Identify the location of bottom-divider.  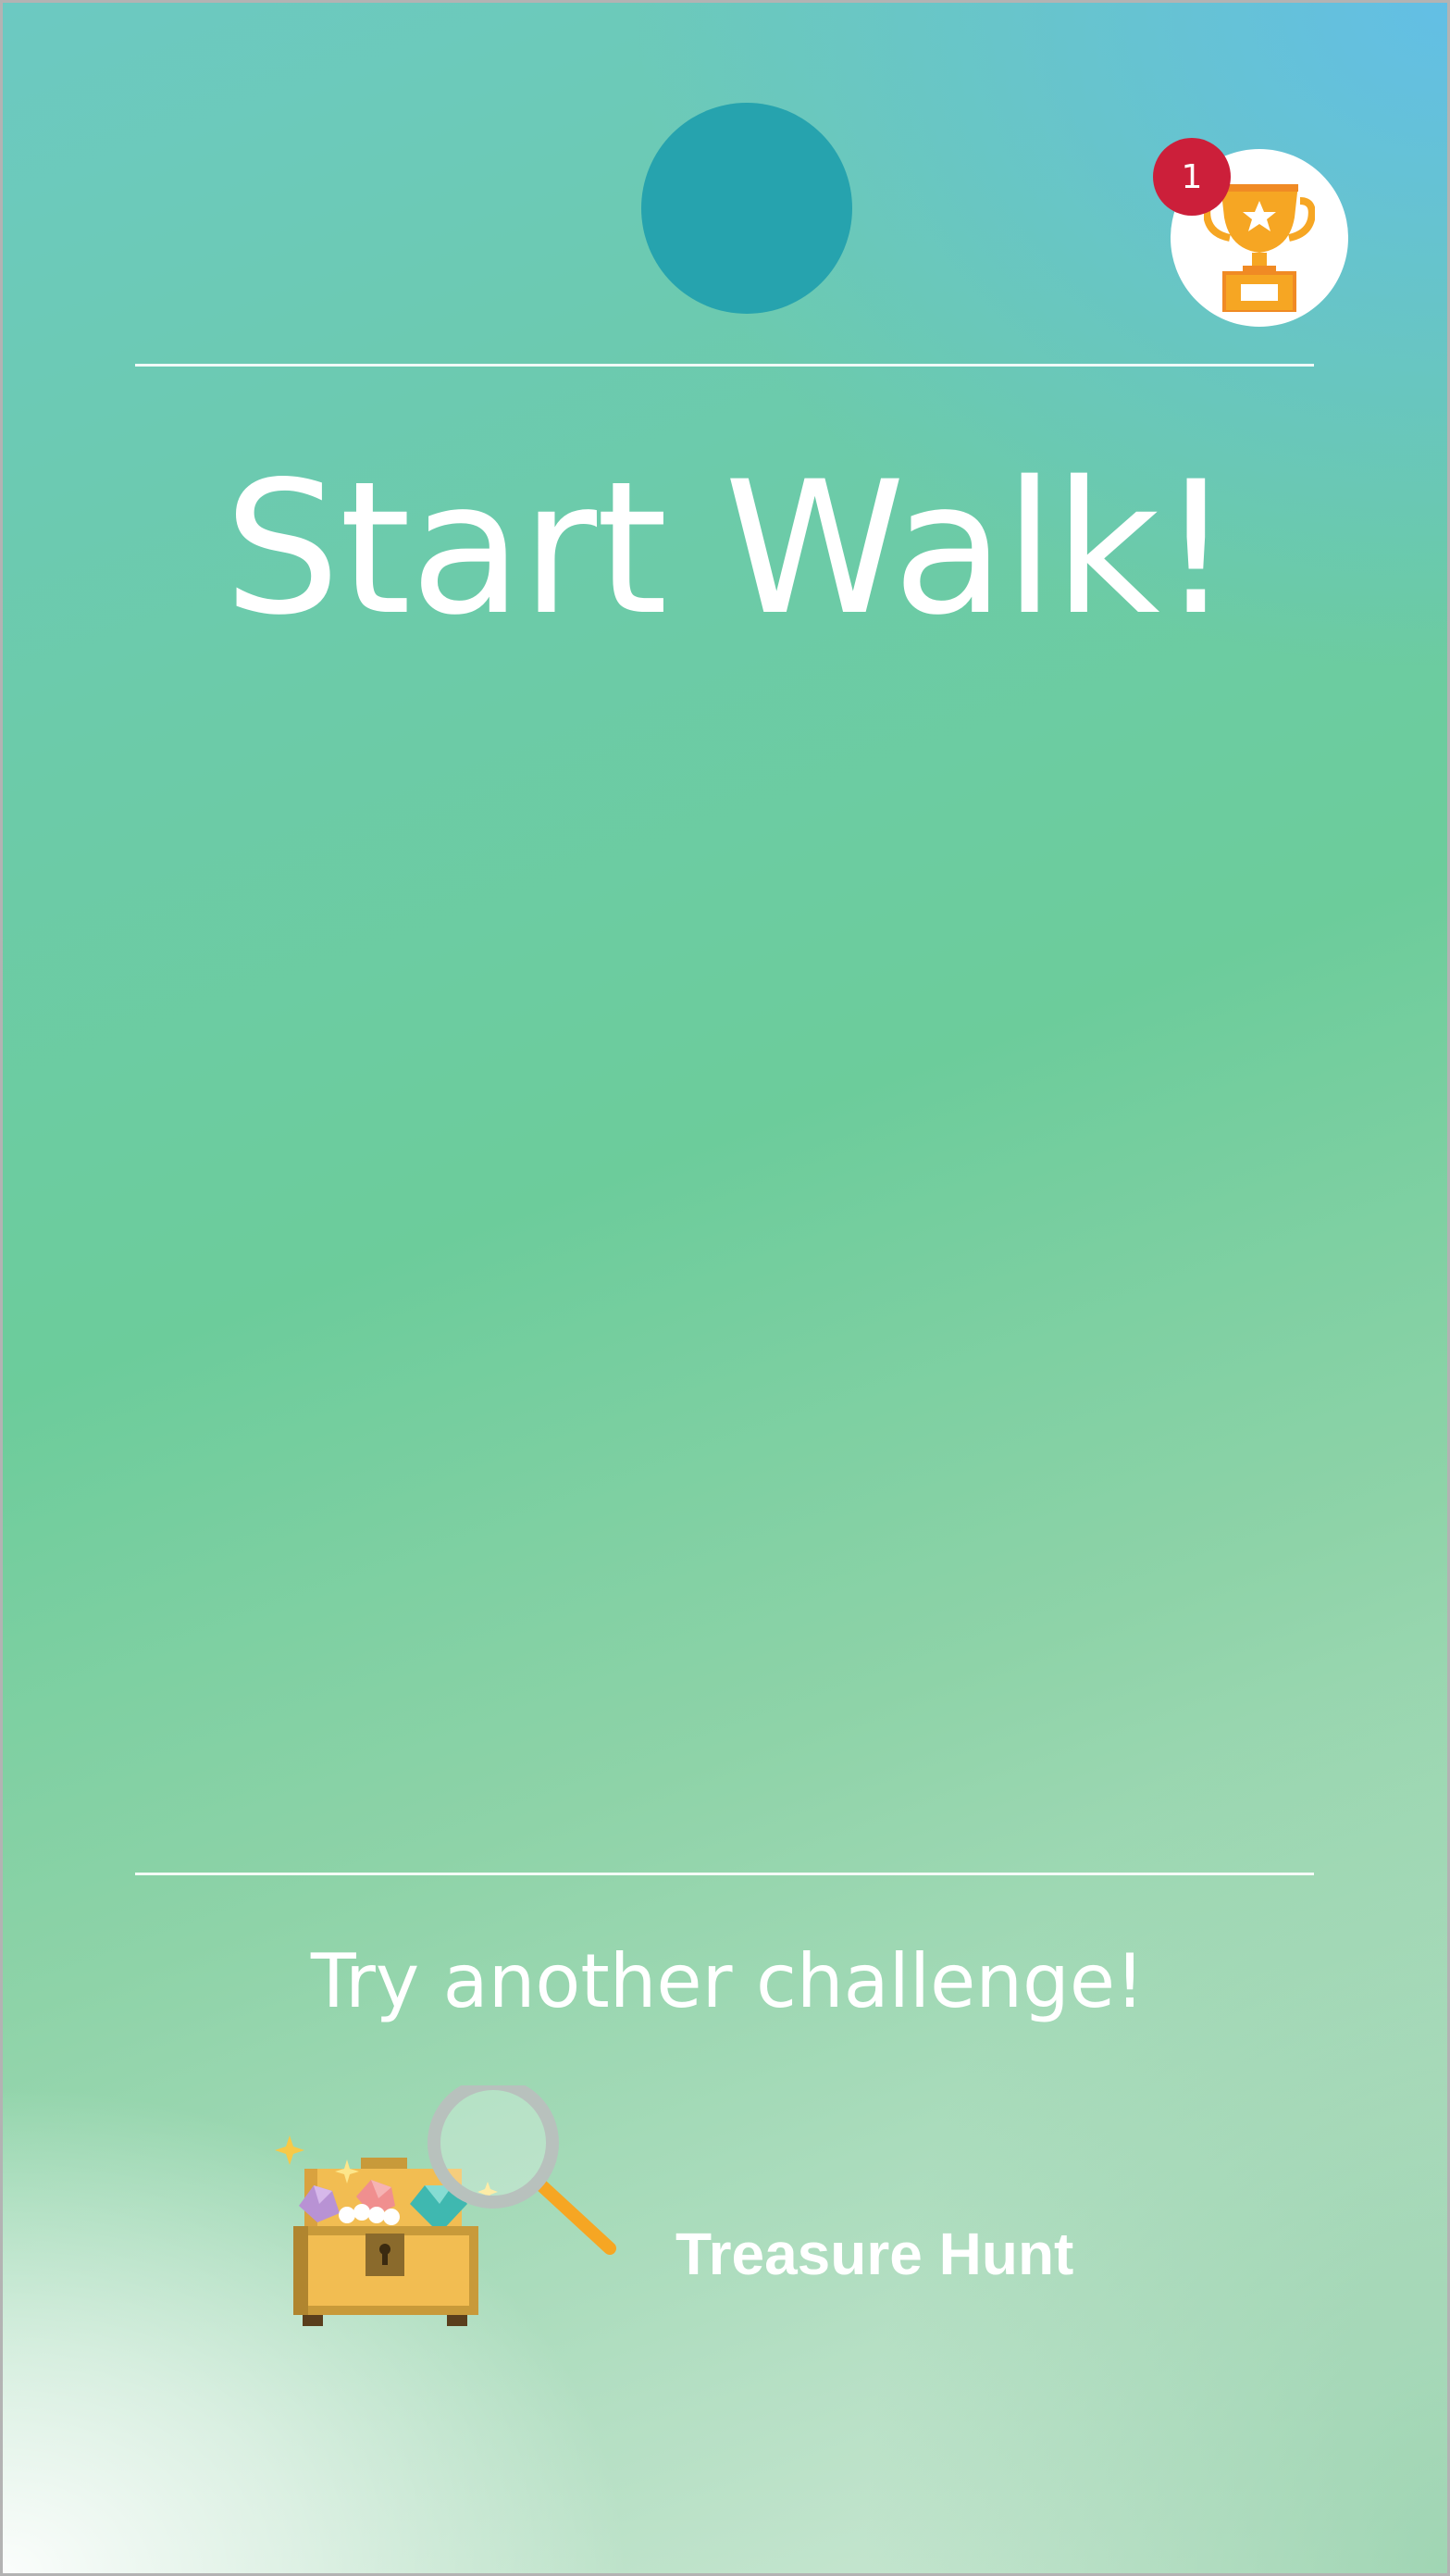
(724, 1874).